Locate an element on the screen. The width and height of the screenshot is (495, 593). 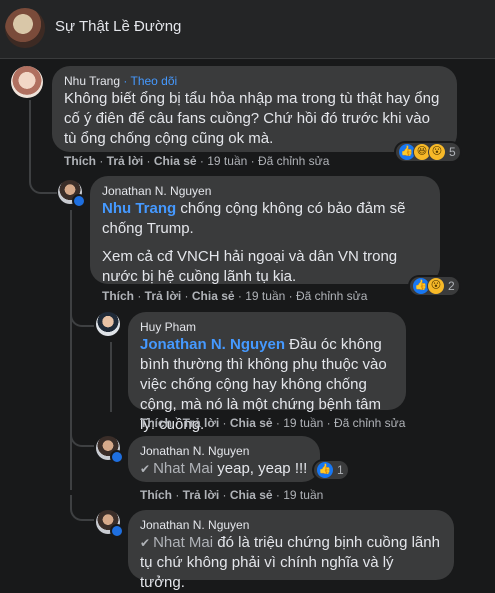
comment-actions: Thích · Trả lời · Chia sẻ · 19 tuần is located at coordinates (232, 495).